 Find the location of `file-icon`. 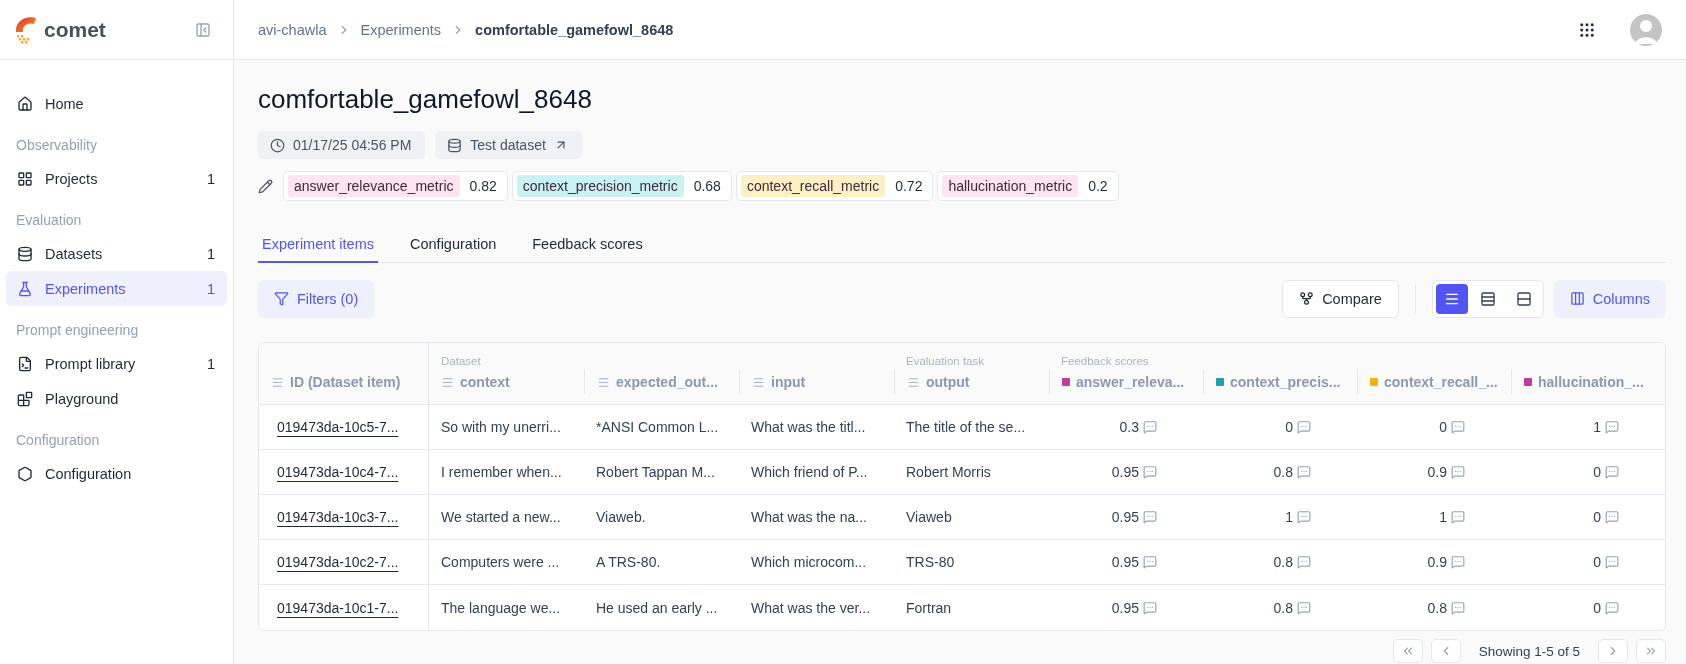

file-icon is located at coordinates (25, 363).